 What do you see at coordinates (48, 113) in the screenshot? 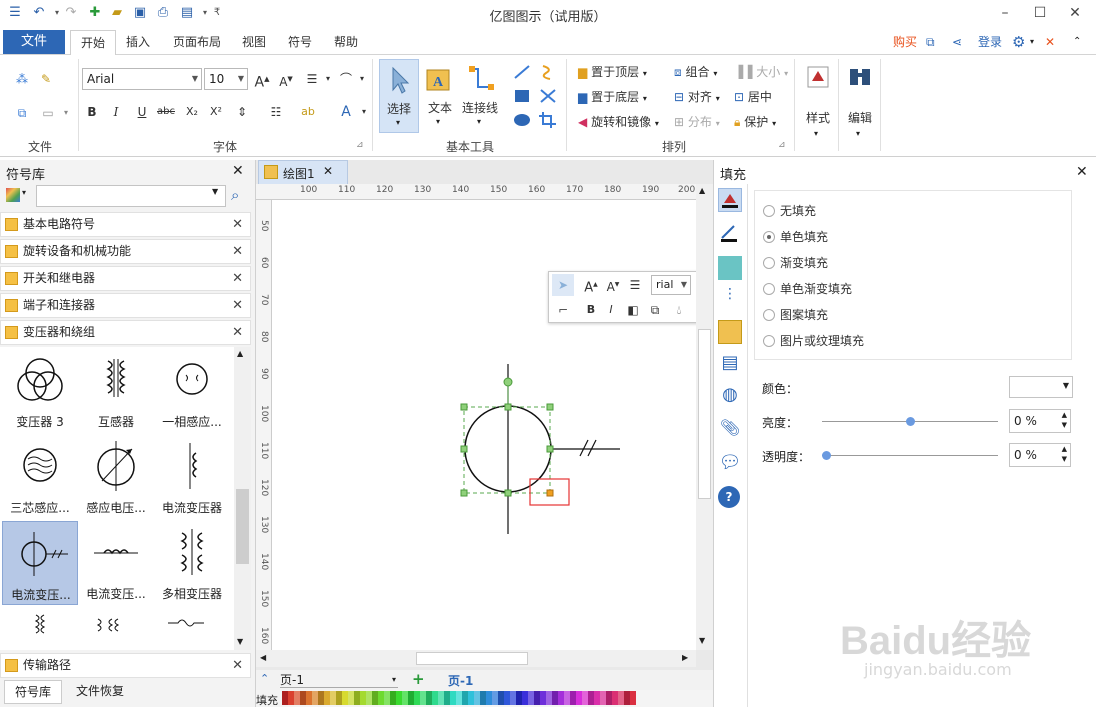
I see `paste-icon: ▭` at bounding box center [48, 113].